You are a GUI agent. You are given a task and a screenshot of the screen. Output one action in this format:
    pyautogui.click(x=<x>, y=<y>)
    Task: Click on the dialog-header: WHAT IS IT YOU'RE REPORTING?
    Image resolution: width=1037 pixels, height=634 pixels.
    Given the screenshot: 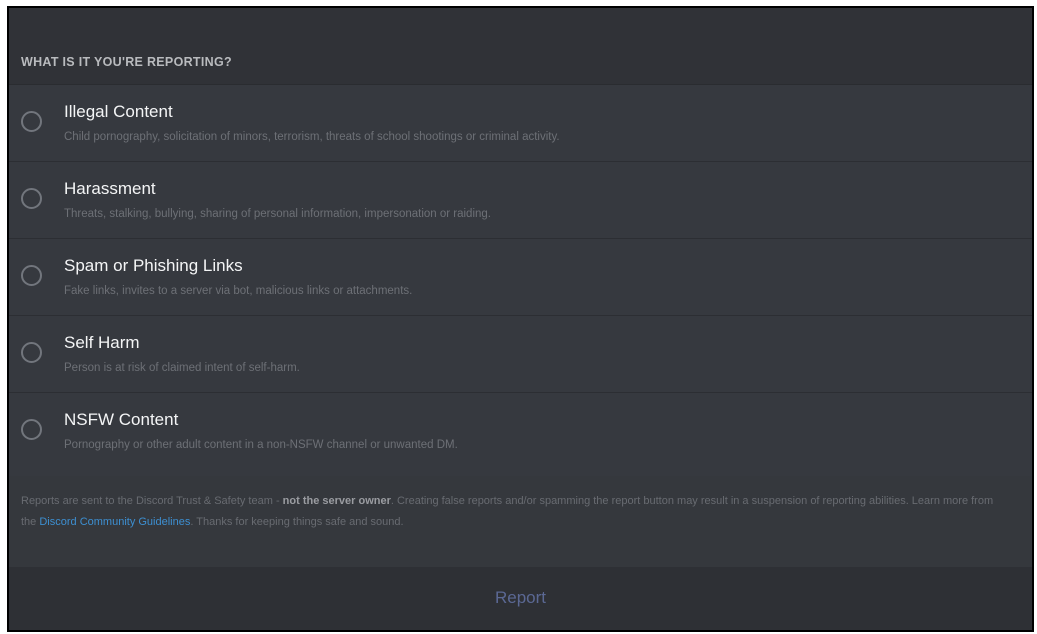 What is the action you would take?
    pyautogui.click(x=520, y=46)
    